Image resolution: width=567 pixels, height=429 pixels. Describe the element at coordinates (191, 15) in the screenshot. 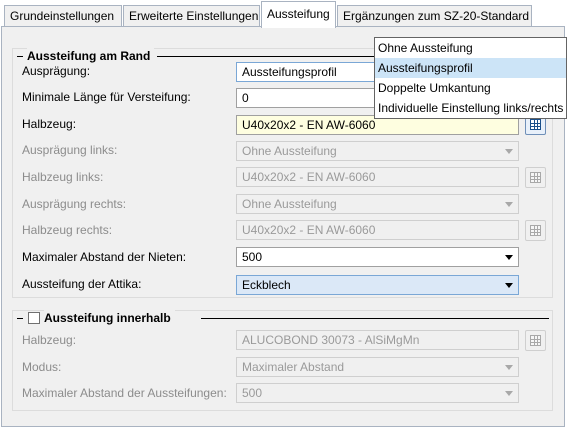

I see `tab-erweiterte-einstellungen: Erweiterte Einstellungen` at that location.